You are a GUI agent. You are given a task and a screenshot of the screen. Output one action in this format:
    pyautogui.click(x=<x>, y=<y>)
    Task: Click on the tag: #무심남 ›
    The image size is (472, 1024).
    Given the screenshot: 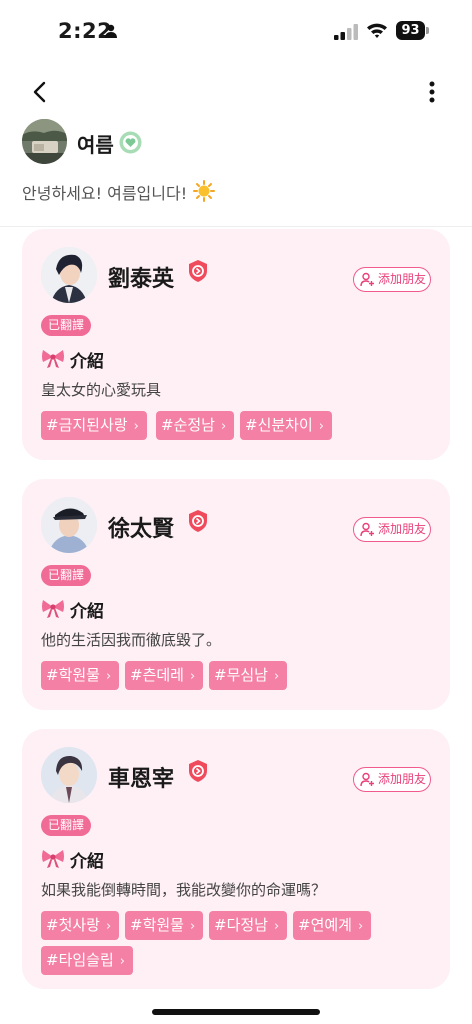 What is the action you would take?
    pyautogui.click(x=248, y=675)
    